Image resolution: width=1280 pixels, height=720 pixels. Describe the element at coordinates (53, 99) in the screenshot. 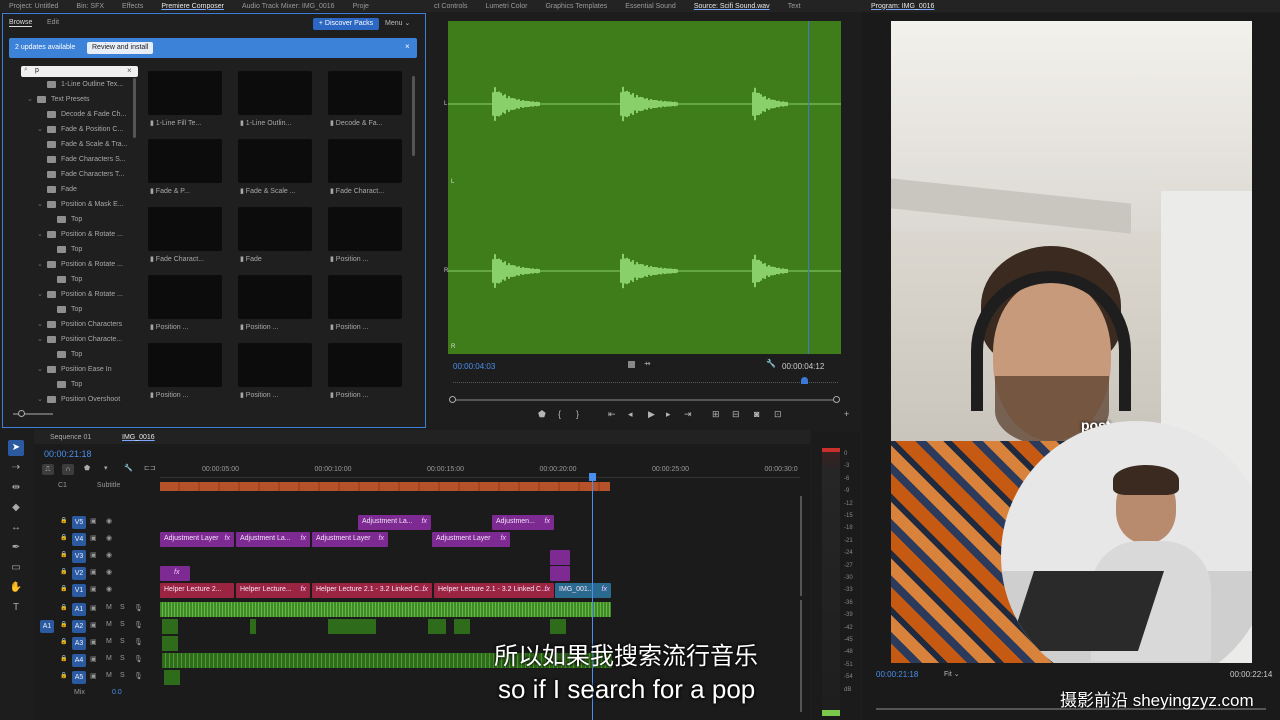

I see `tree-item: ⌄ Text Presets` at that location.